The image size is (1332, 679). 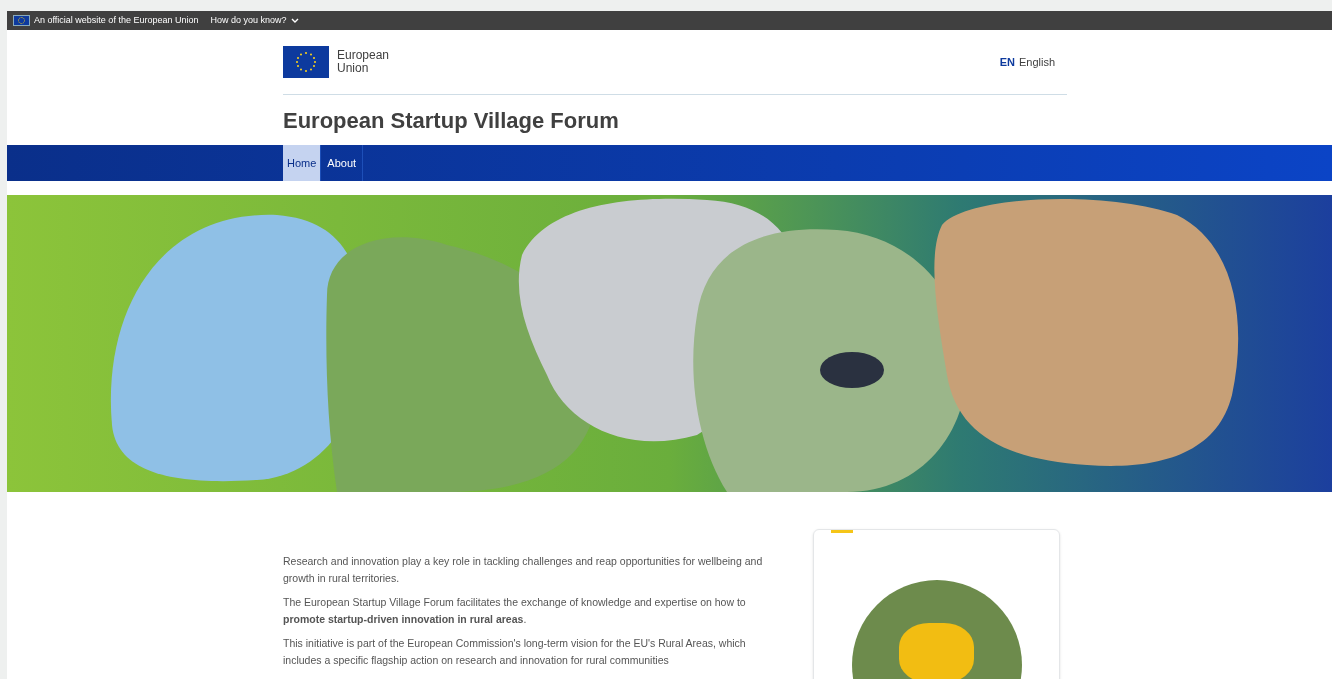 What do you see at coordinates (302, 163) in the screenshot?
I see `nav-tab: Home` at bounding box center [302, 163].